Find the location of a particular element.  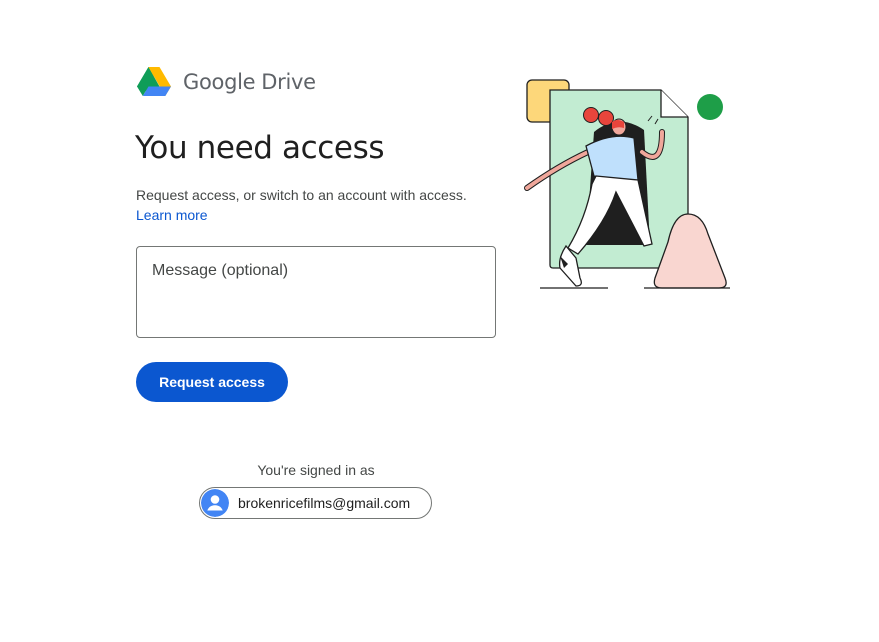

google-drive-logo: Google Drive is located at coordinates (226, 82).